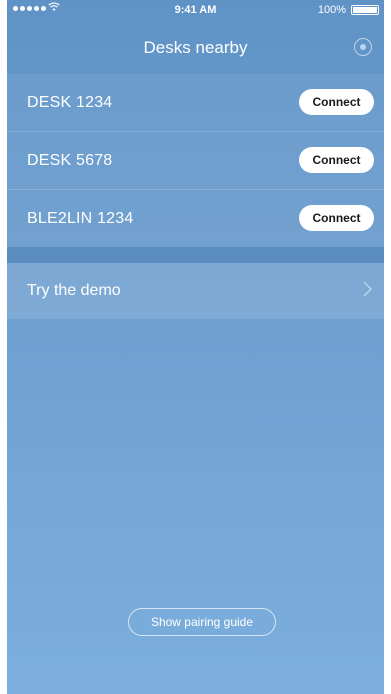 This screenshot has height=694, width=391. Describe the element at coordinates (202, 622) in the screenshot. I see `show-pairing-guide-button: Show pairing guide` at that location.